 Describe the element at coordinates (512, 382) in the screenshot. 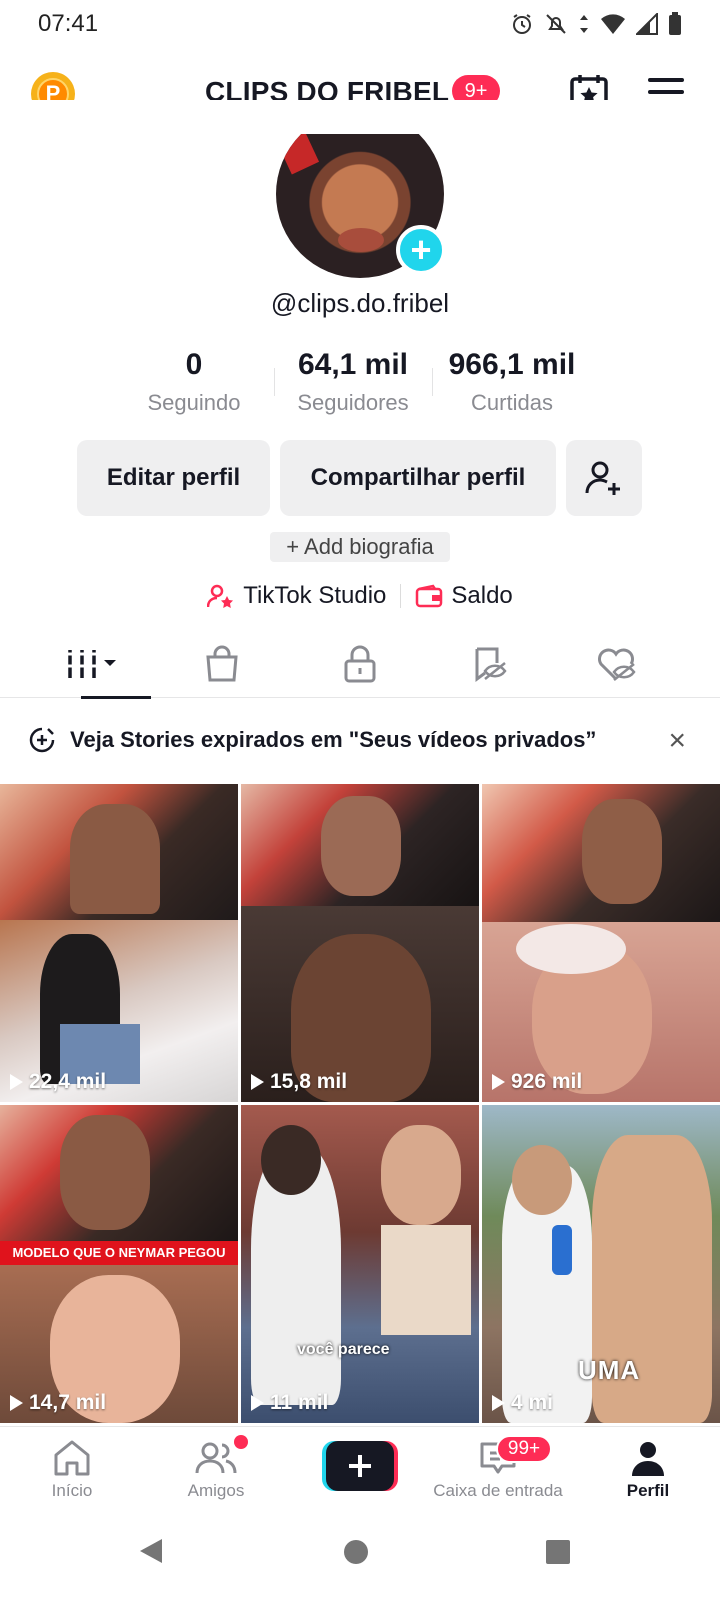

I see `stat-likes: 966,1 mil Curtidas` at that location.